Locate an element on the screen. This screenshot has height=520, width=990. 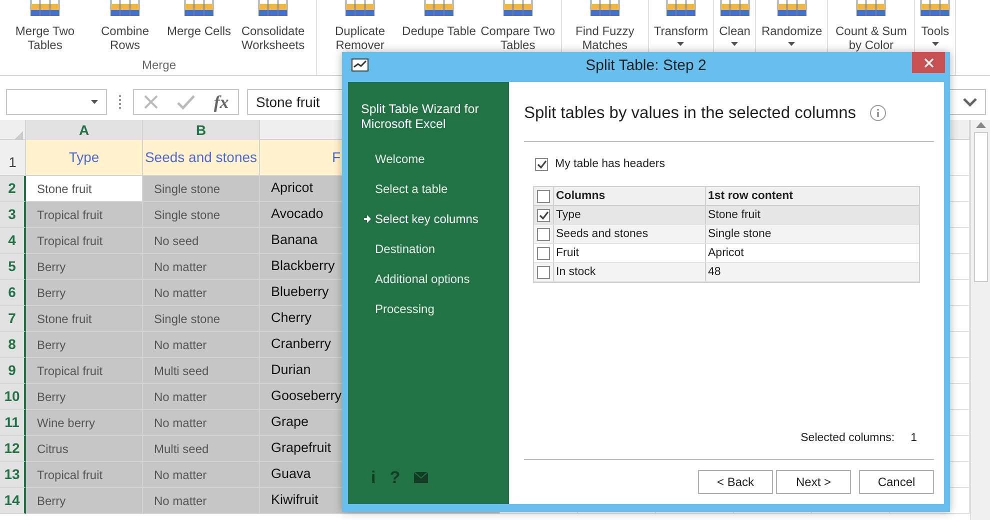
checkbox-label: My table has headers is located at coordinates (610, 164).